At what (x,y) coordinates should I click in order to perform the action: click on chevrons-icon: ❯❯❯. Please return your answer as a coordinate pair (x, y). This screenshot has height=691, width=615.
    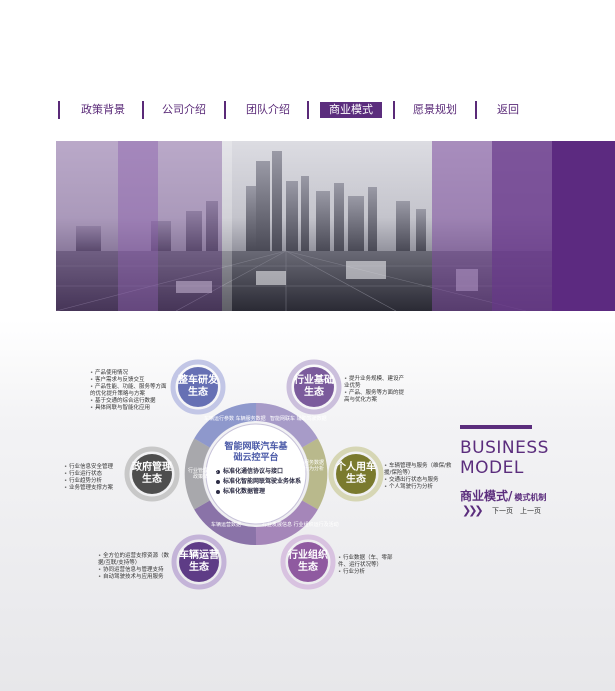
    Looking at the image, I should click on (473, 510).